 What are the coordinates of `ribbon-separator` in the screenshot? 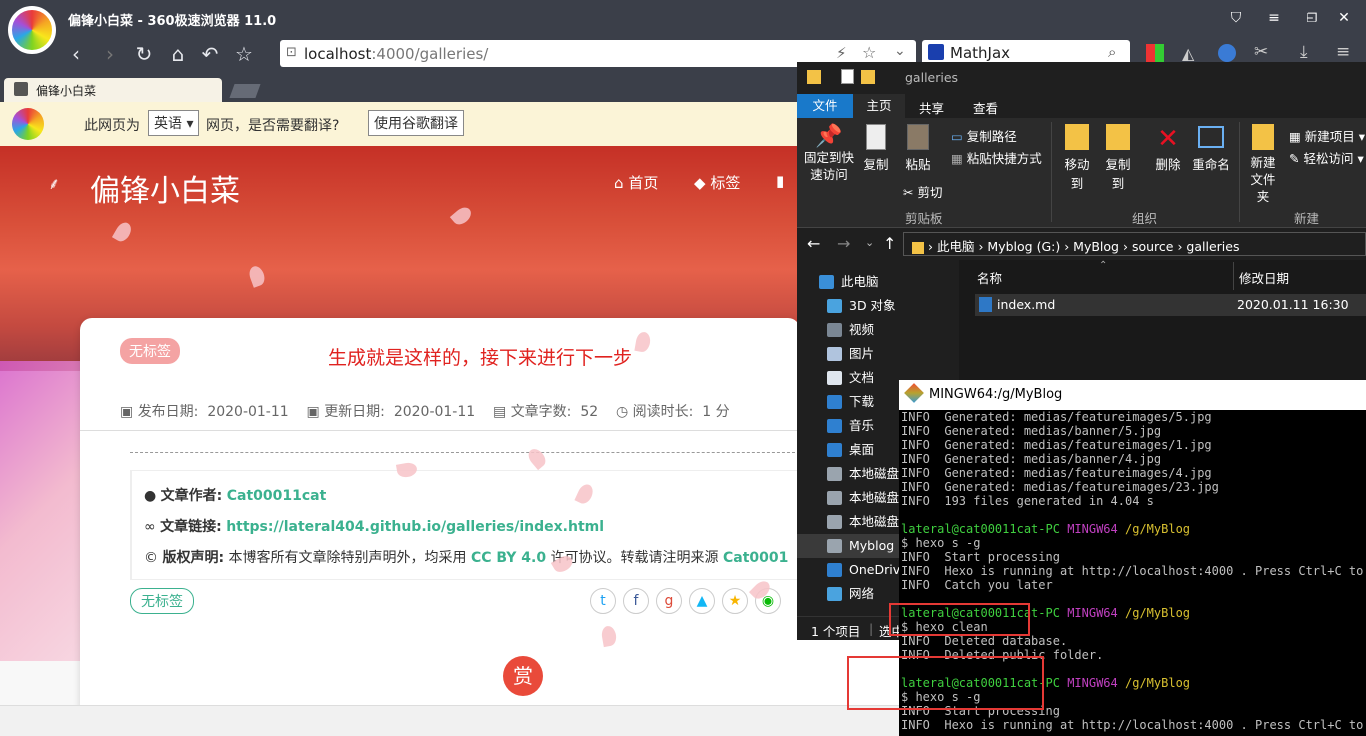 It's located at (1051, 172).